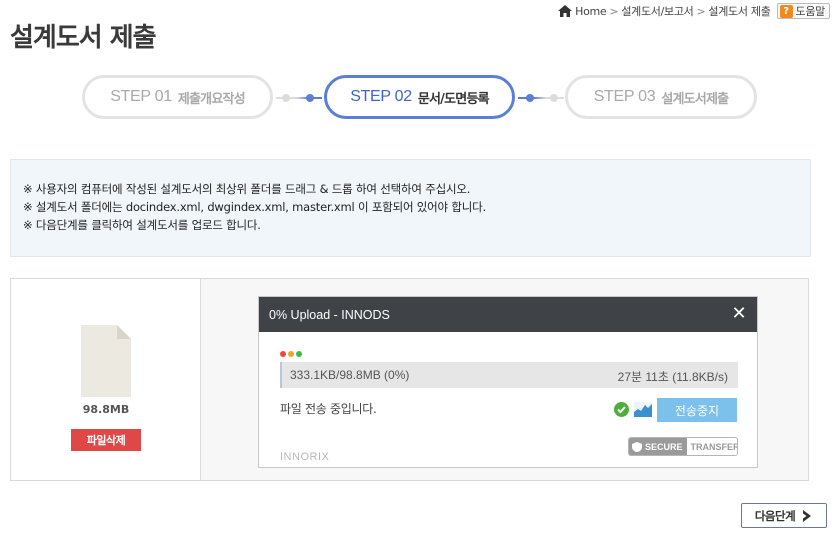  What do you see at coordinates (694, 11) in the screenshot?
I see `breadcrumb: Home > 설계도서/보고서 > 설계도서 제출 ? 도움말` at bounding box center [694, 11].